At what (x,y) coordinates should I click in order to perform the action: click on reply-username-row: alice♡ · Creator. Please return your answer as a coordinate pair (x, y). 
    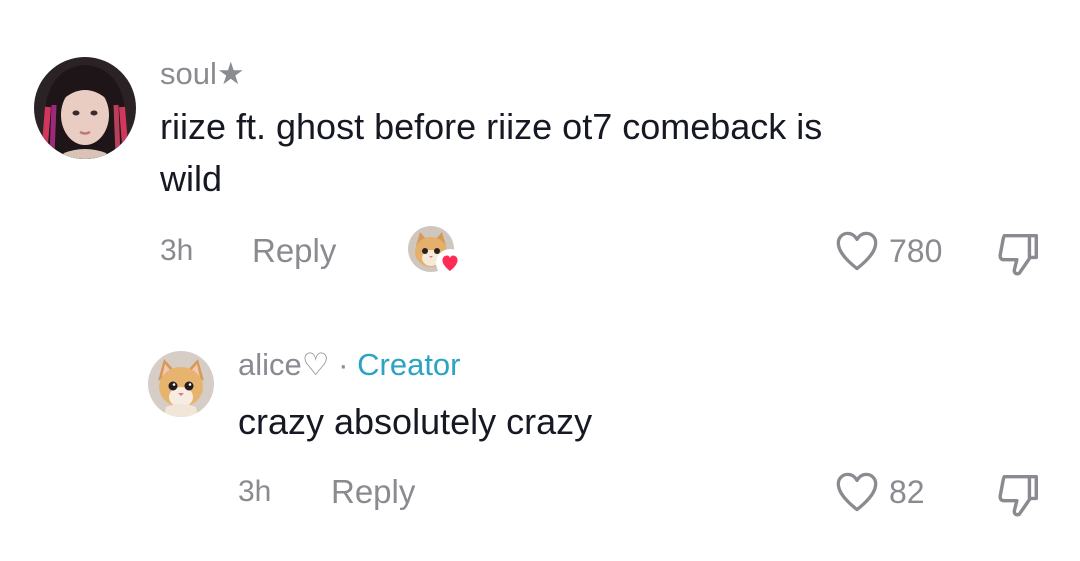
    Looking at the image, I should click on (349, 364).